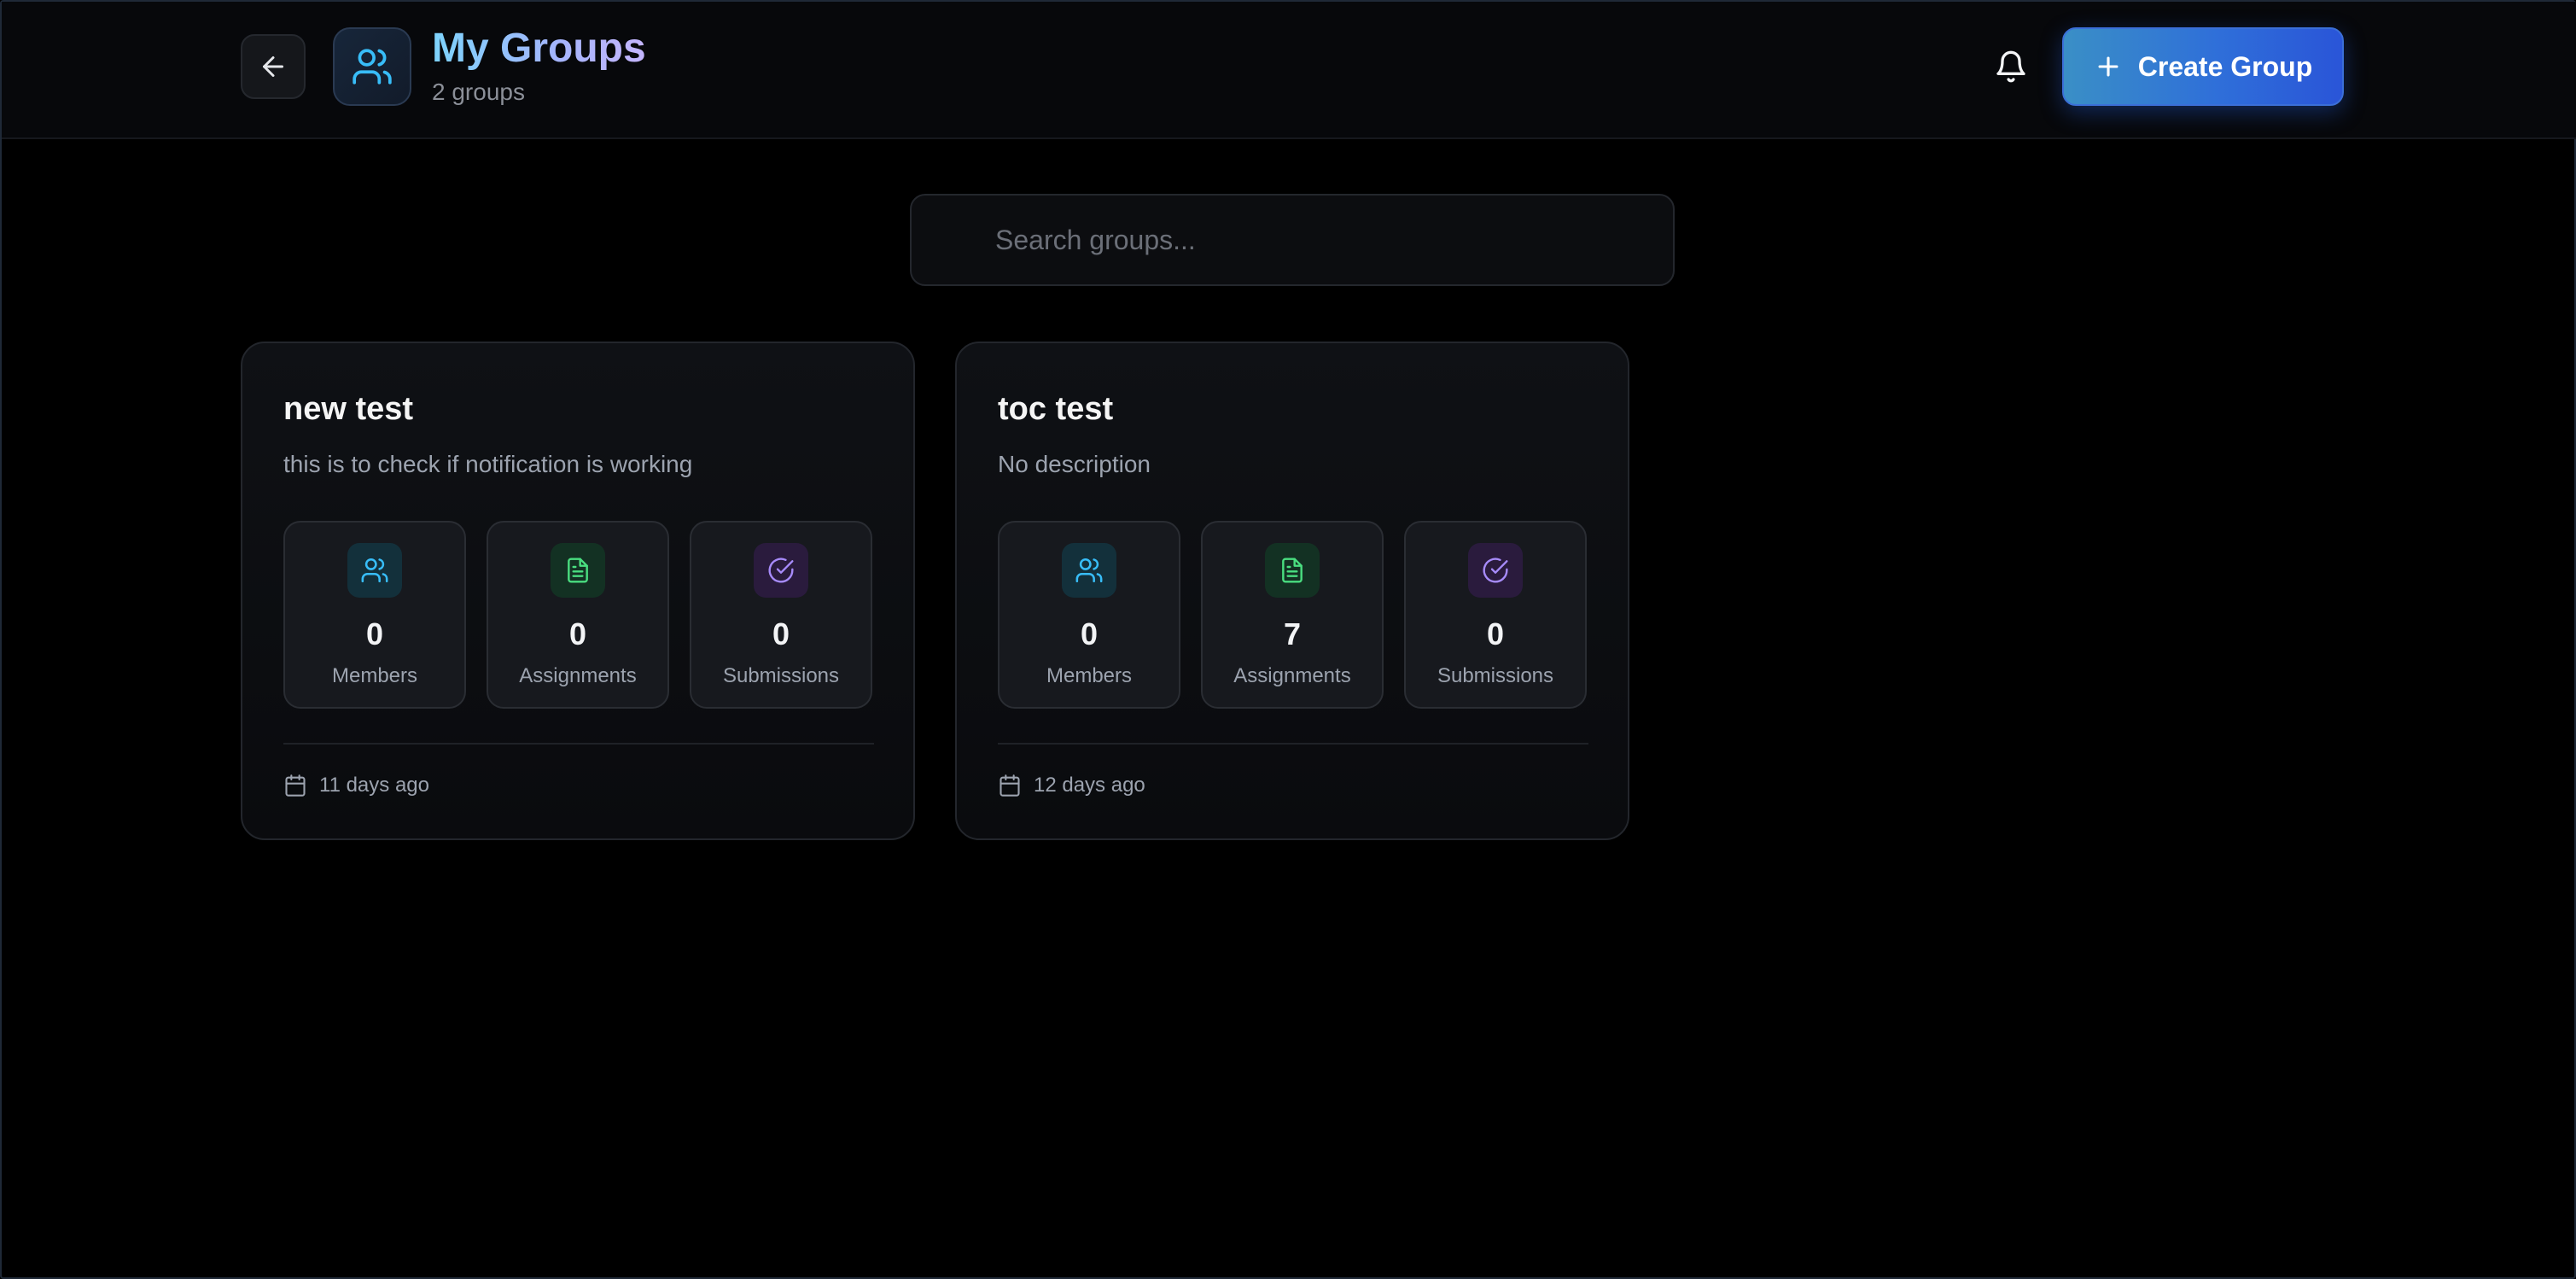 The width and height of the screenshot is (2576, 1279). I want to click on created-date-text: 11 days ago, so click(374, 785).